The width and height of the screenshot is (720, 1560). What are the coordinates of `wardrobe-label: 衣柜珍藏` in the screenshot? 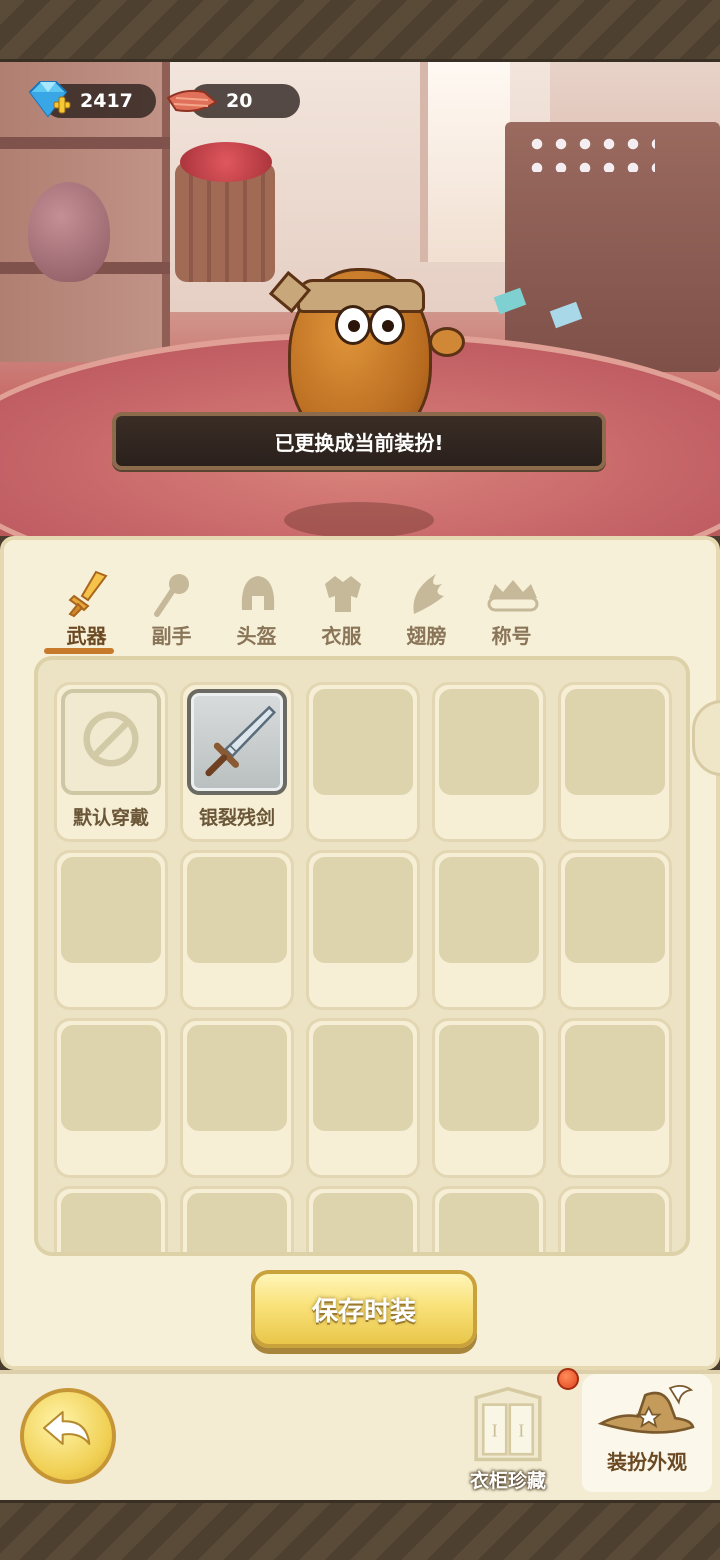 It's located at (507, 1481).